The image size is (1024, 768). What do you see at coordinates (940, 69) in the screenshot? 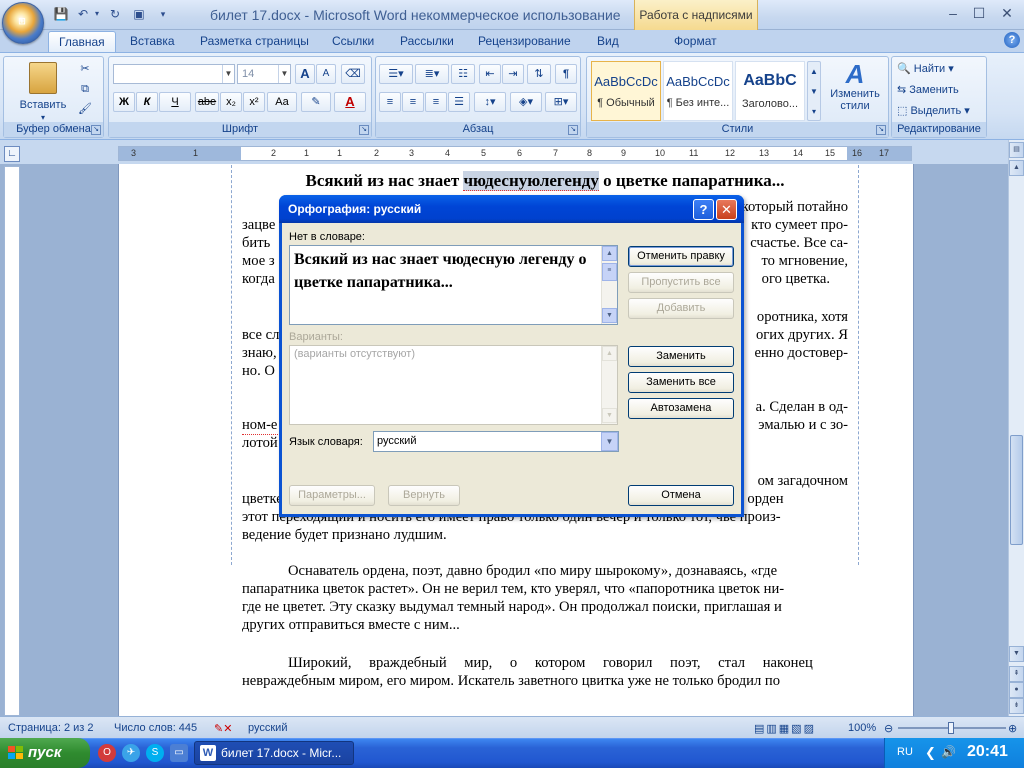
I see `find-button: 🔍 Найти ▾` at bounding box center [940, 69].